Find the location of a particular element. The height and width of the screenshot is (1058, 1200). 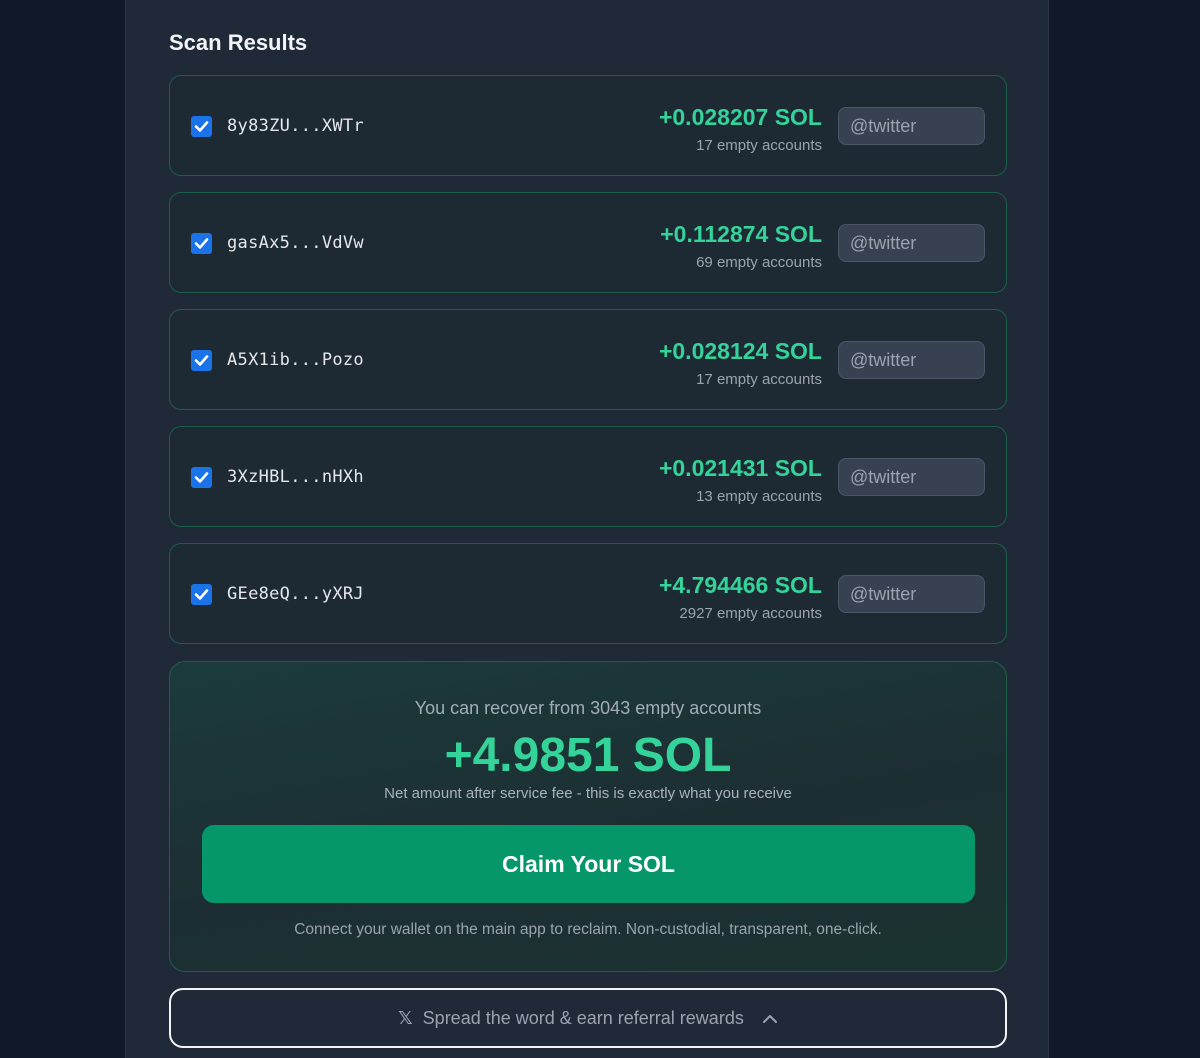

wallet-amount: +0.028124 SOL is located at coordinates (740, 351).